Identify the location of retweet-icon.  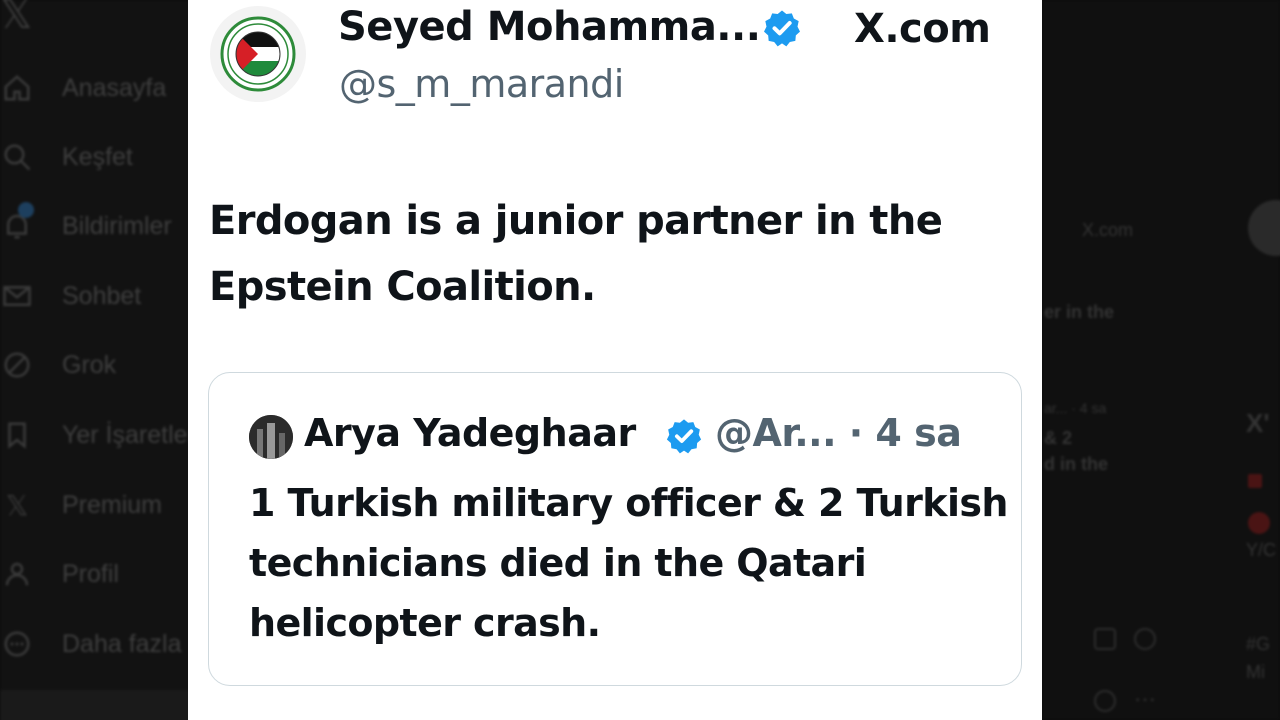
(1145, 639).